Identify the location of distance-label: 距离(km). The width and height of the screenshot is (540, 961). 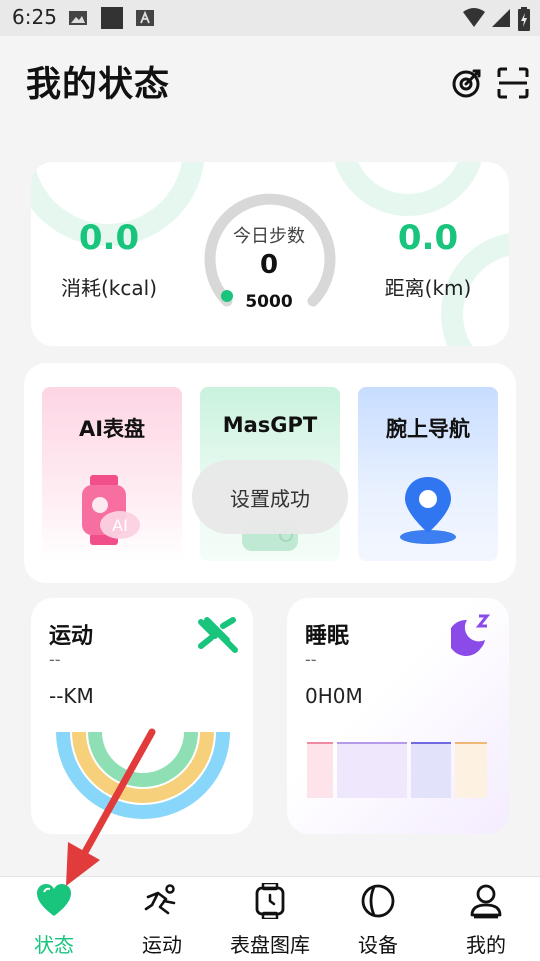
(428, 288).